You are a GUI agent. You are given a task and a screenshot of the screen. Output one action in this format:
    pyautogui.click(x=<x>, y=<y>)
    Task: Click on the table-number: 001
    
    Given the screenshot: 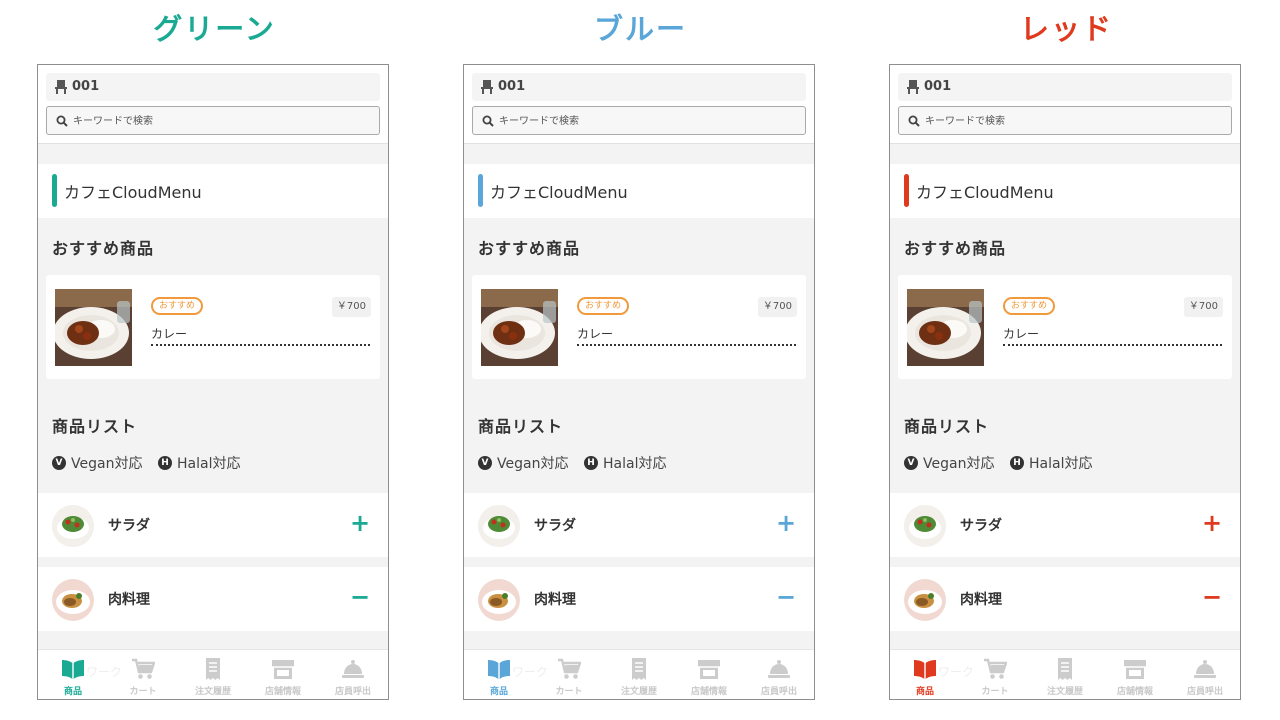 What is the action you would take?
    pyautogui.click(x=512, y=86)
    